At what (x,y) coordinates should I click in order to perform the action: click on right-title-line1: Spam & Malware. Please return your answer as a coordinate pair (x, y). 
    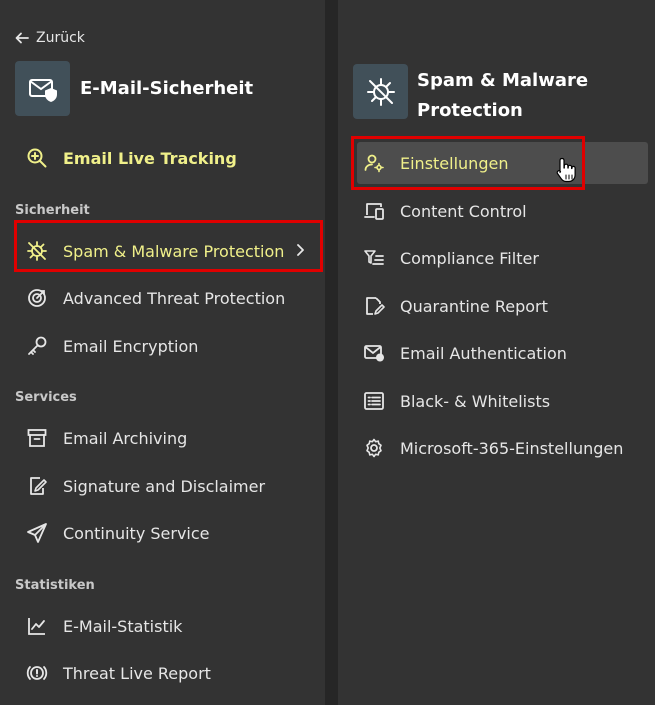
    Looking at the image, I should click on (503, 80).